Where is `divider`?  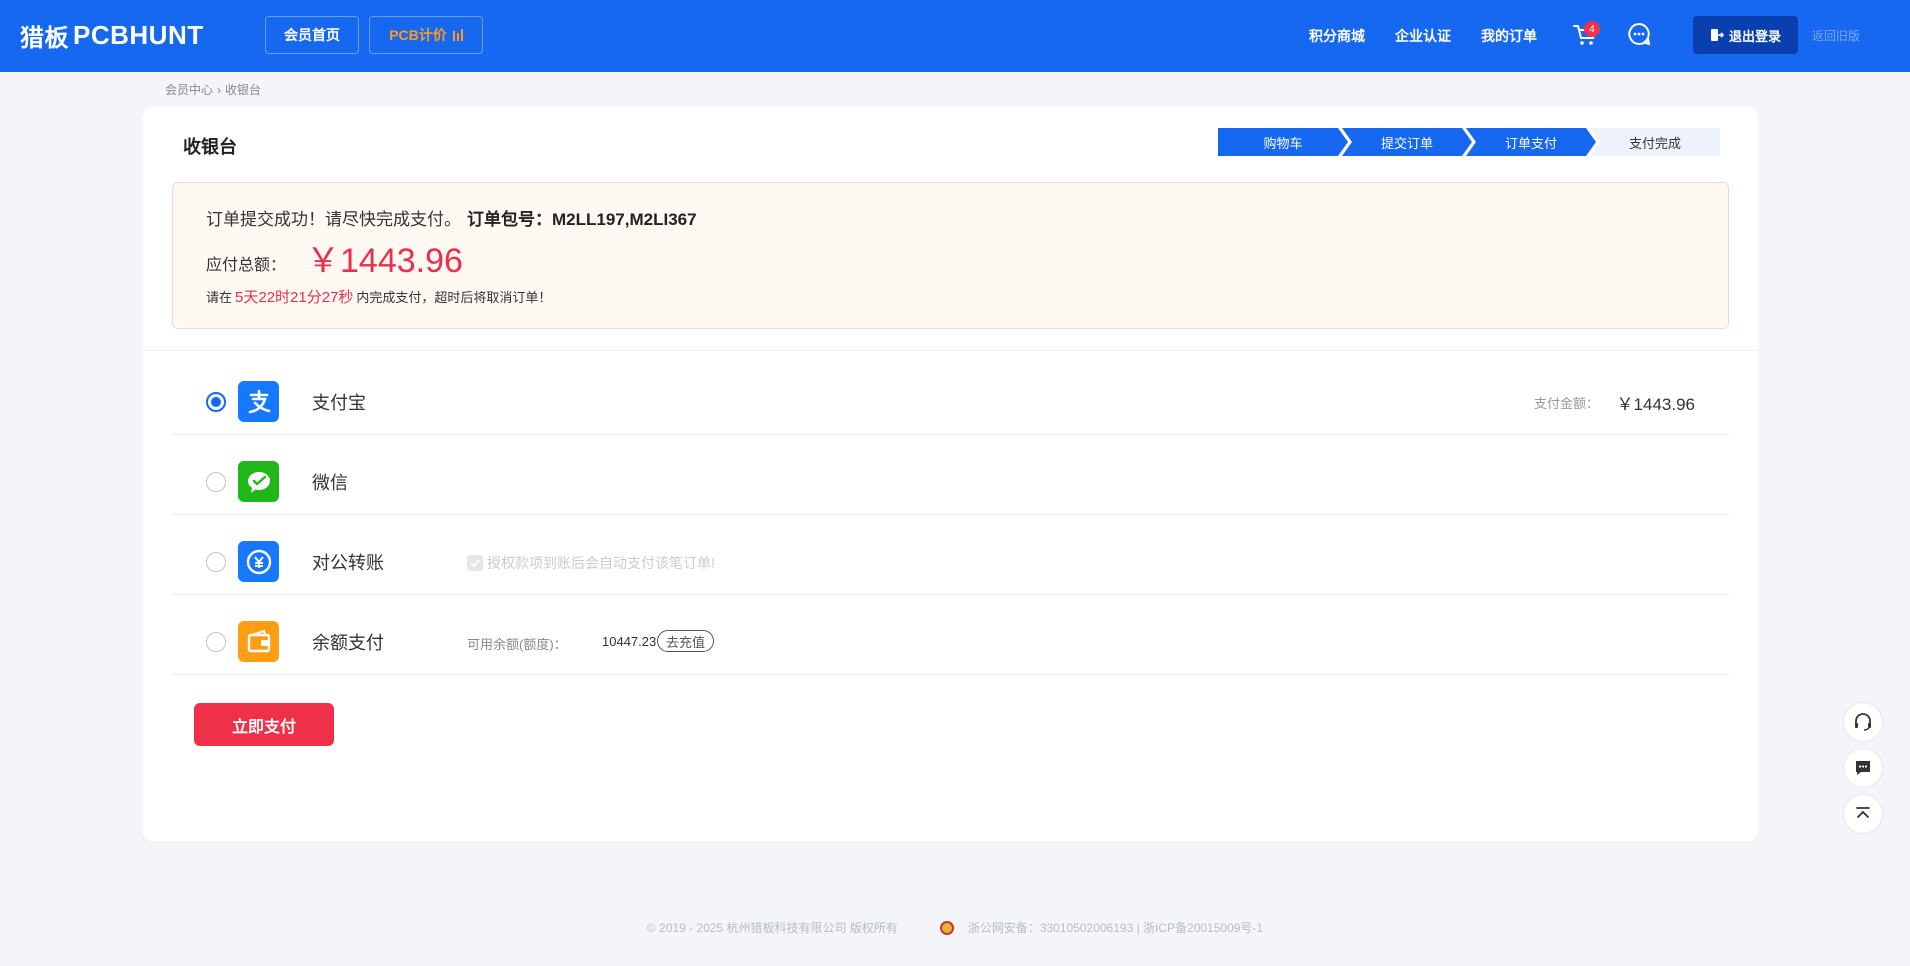 divider is located at coordinates (950, 350).